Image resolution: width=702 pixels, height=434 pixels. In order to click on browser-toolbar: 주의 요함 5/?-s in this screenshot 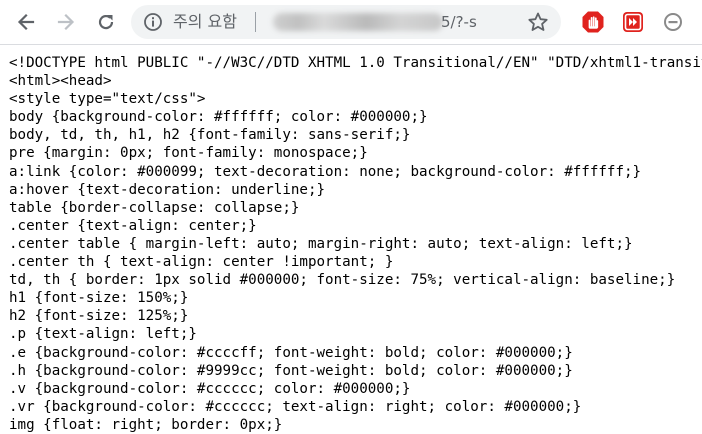, I will do `click(351, 22)`.